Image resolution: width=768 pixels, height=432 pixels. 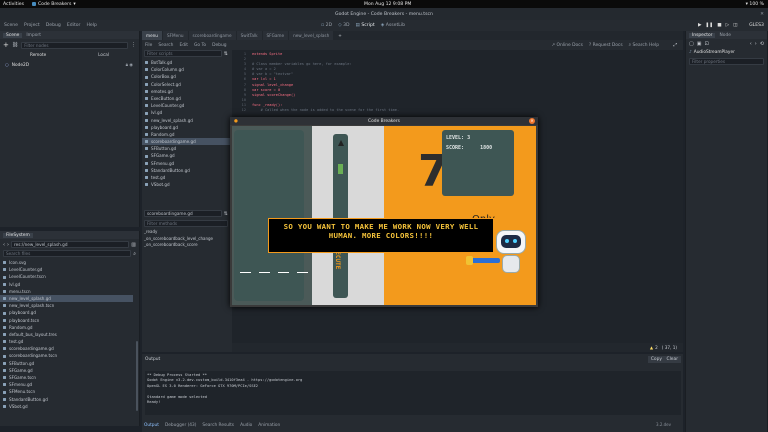 I want to click on open-icon: ▣, so click(x=699, y=44).